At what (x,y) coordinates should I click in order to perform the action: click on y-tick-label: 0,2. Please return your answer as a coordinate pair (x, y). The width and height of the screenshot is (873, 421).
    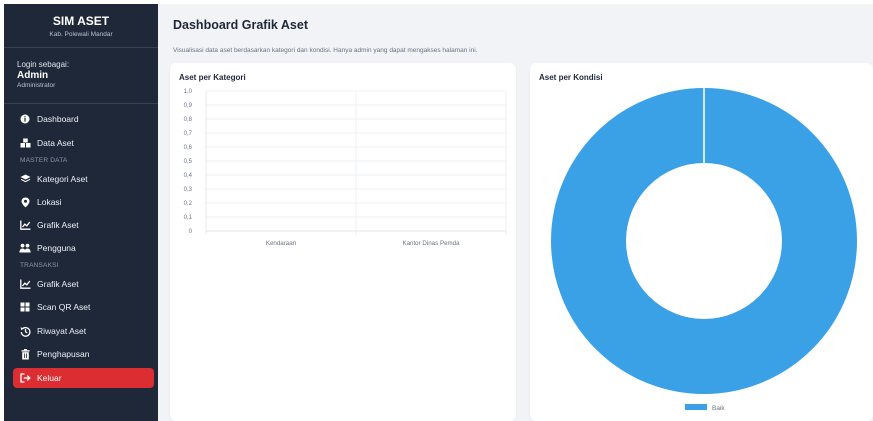
    Looking at the image, I should click on (188, 204).